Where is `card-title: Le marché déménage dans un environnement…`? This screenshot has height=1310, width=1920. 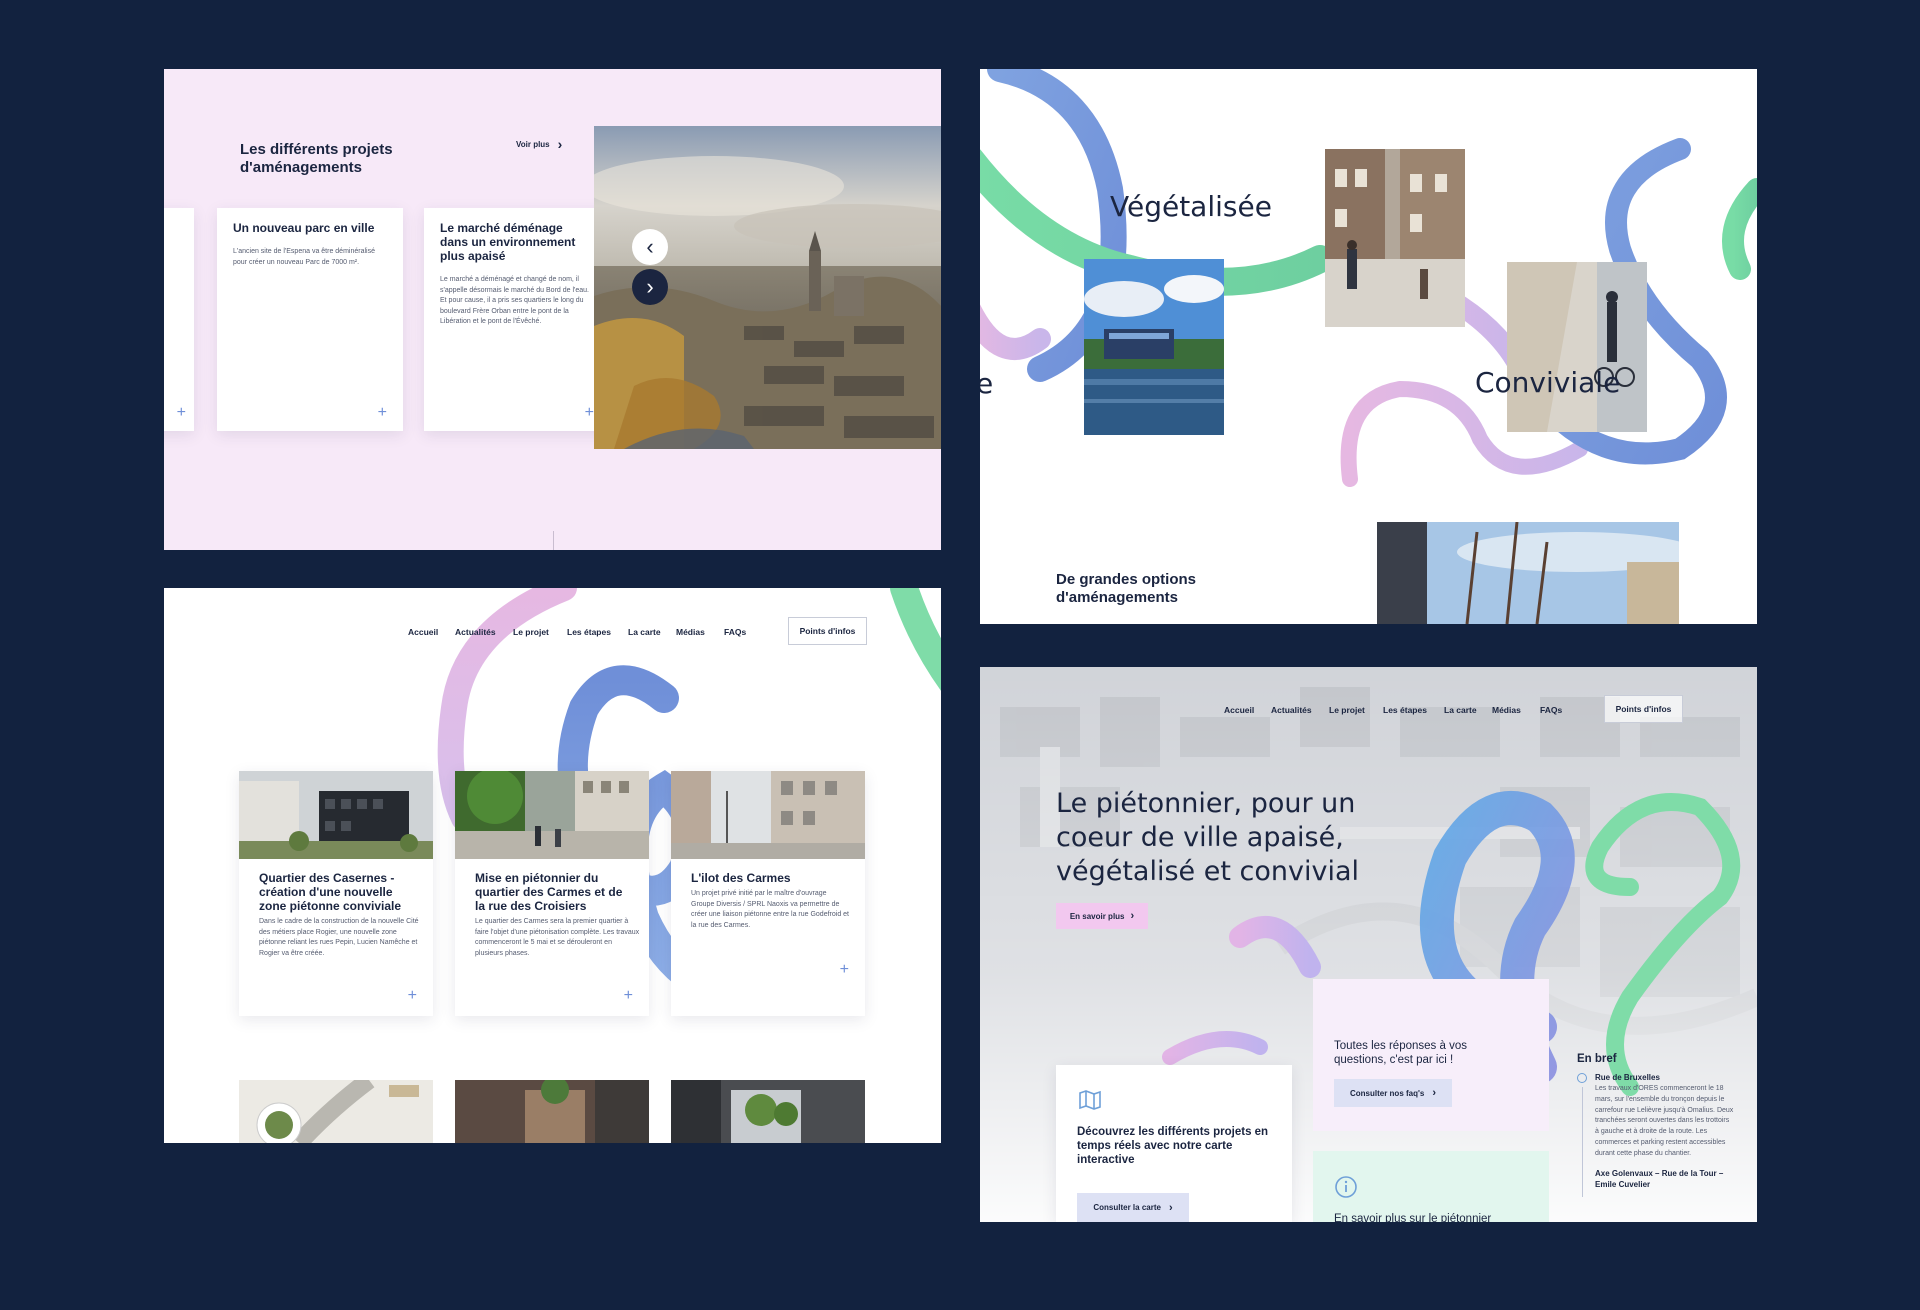 card-title: Le marché déménage dans un environnement… is located at coordinates (508, 242).